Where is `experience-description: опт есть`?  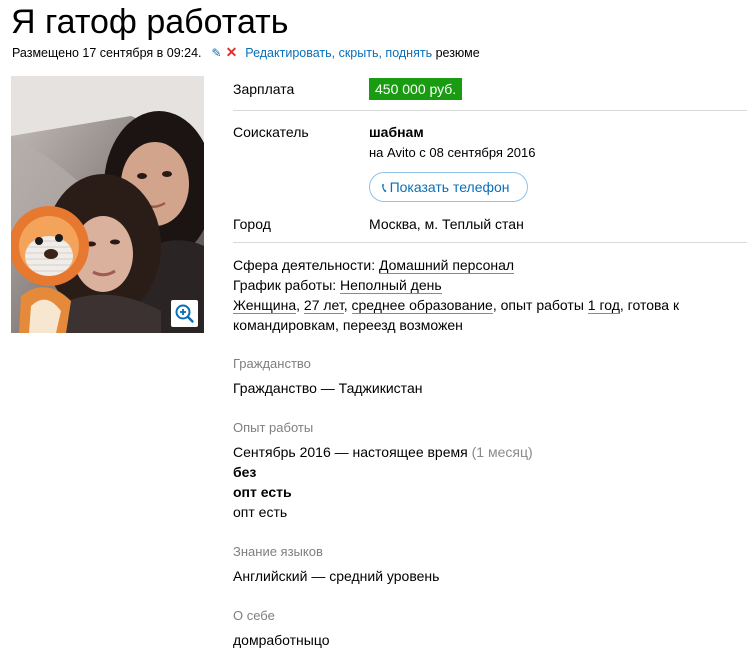
experience-description: опт есть is located at coordinates (260, 512).